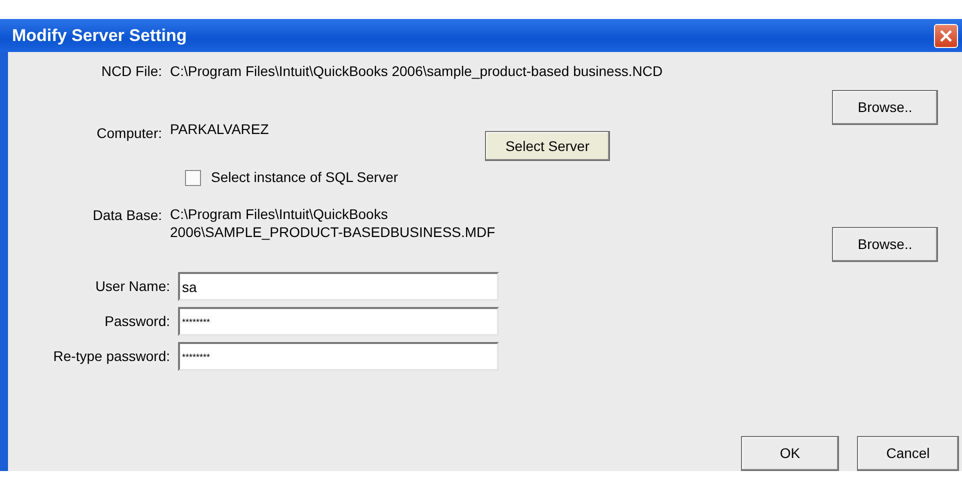  Describe the element at coordinates (338, 286) in the screenshot. I see `username-field: sa` at that location.